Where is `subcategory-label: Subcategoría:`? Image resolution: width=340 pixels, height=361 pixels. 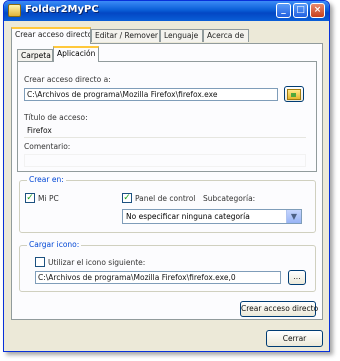 subcategory-label: Subcategoría: is located at coordinates (229, 198).